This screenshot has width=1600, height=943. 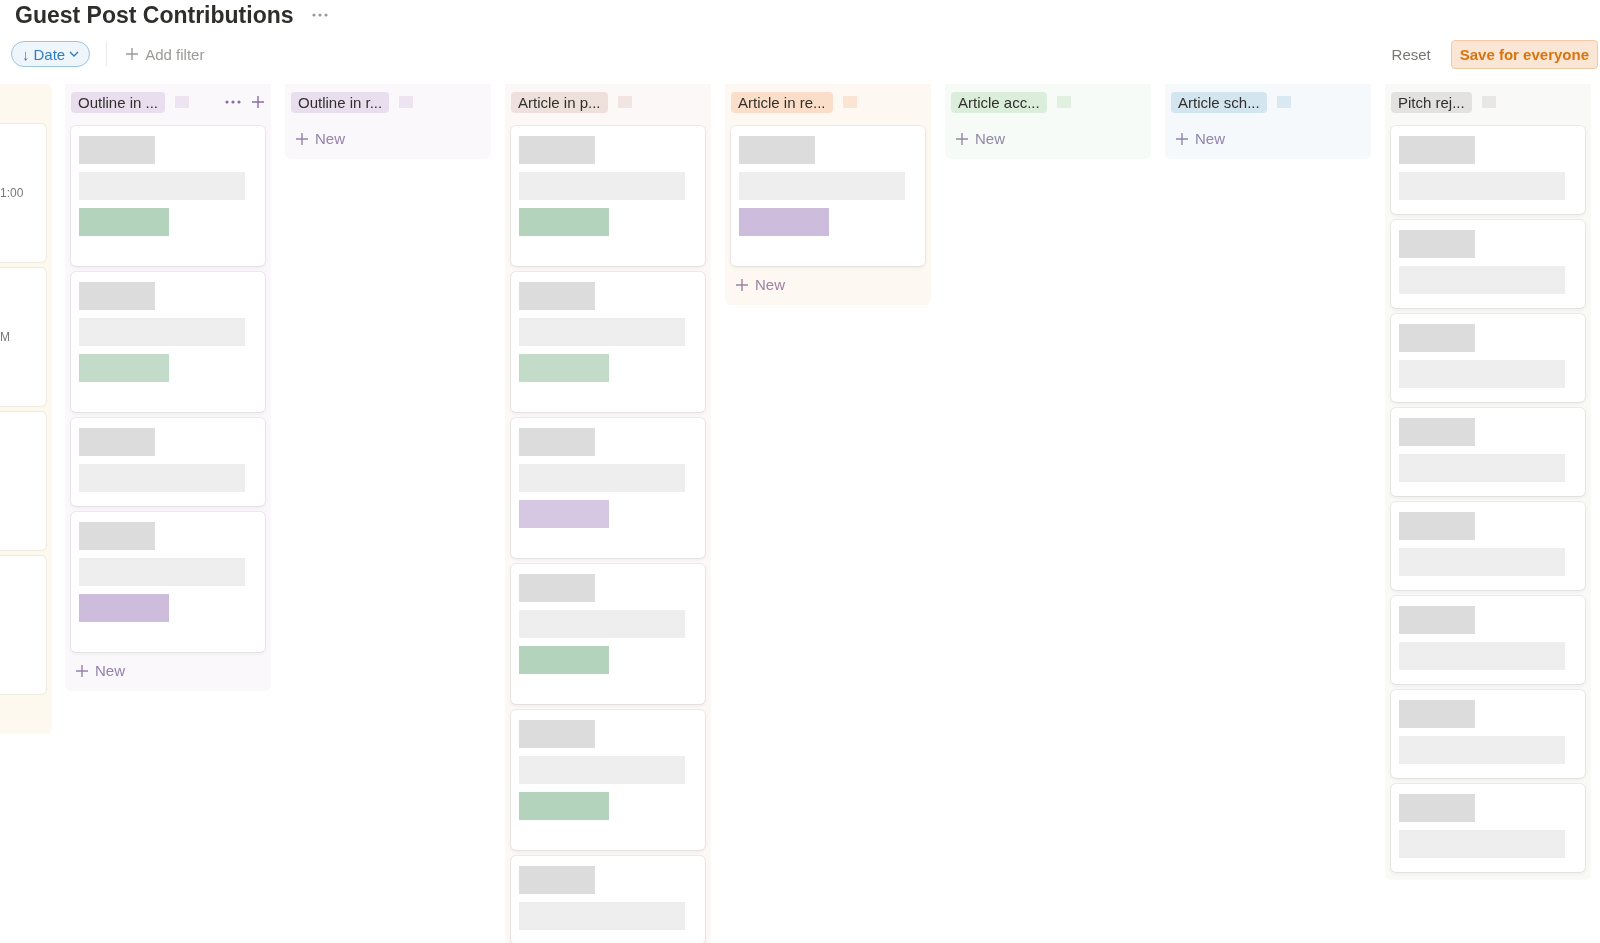 What do you see at coordinates (258, 102) in the screenshot?
I see `add-icon` at bounding box center [258, 102].